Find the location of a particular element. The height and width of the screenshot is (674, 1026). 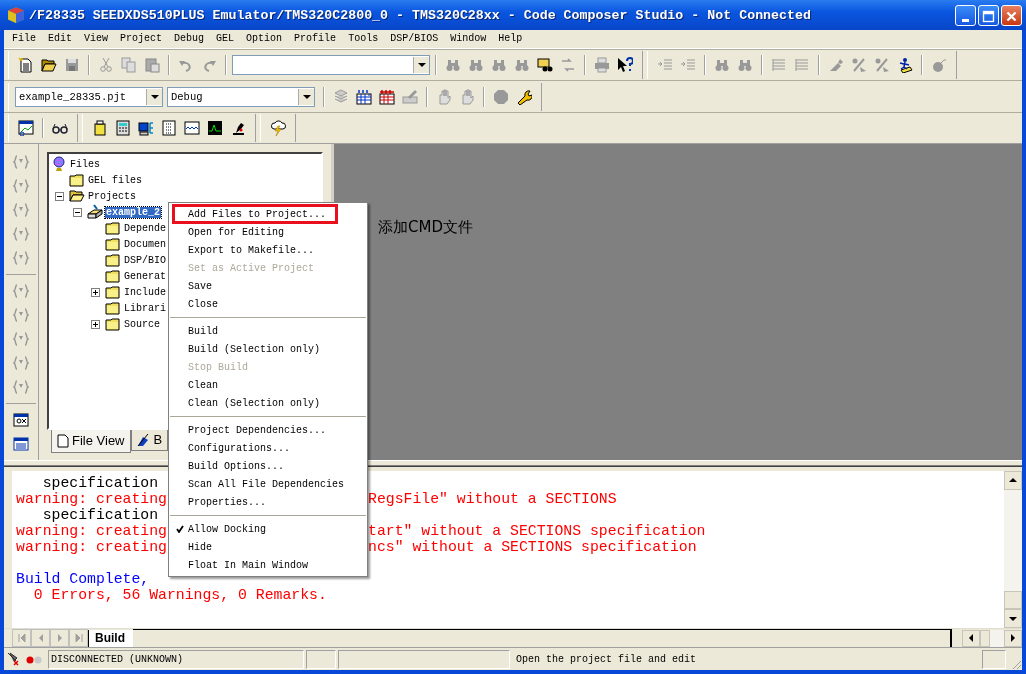

menu-item: Allow Docking is located at coordinates (268, 529).